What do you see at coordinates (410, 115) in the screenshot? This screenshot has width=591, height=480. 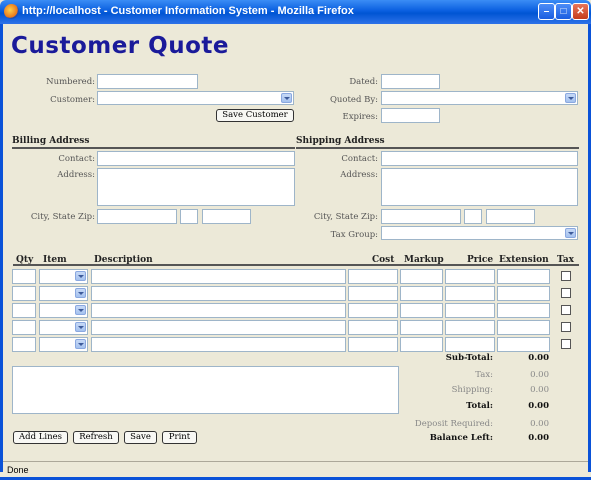 I see `expires-input` at bounding box center [410, 115].